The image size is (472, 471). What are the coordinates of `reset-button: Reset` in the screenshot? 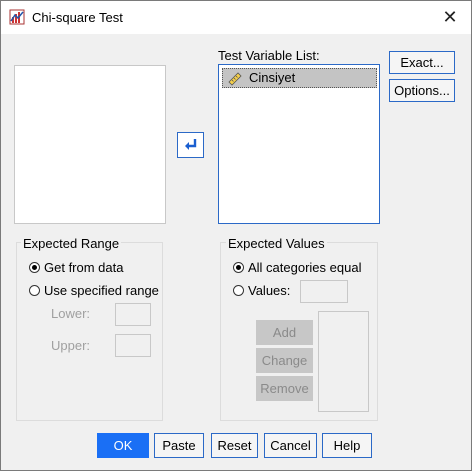 It's located at (234, 445).